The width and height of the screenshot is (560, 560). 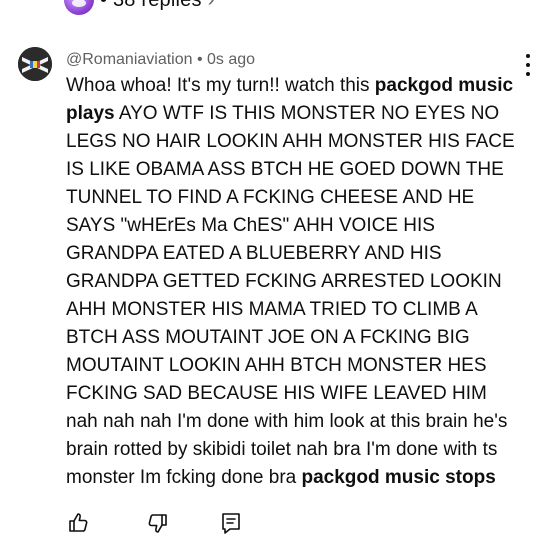 What do you see at coordinates (129, 59) in the screenshot?
I see `comment-author: @Romaniaviation` at bounding box center [129, 59].